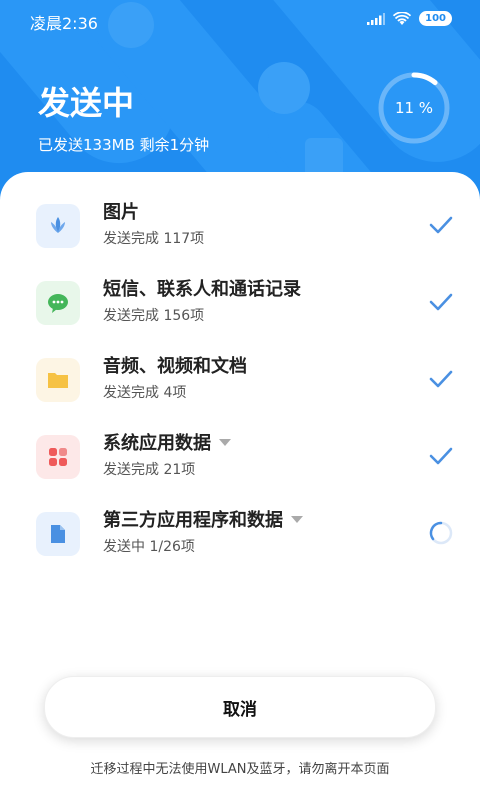  What do you see at coordinates (124, 145) in the screenshot?
I see `transfer-summary: 已发送133MB 剩余1分钟` at bounding box center [124, 145].